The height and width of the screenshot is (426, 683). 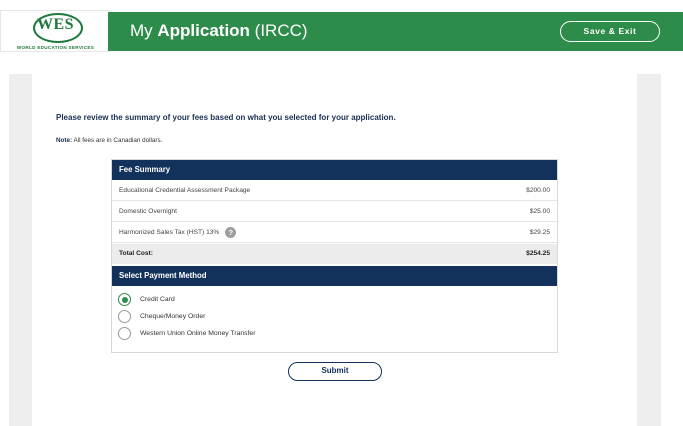 What do you see at coordinates (124, 299) in the screenshot?
I see `radio-checked-icon` at bounding box center [124, 299].